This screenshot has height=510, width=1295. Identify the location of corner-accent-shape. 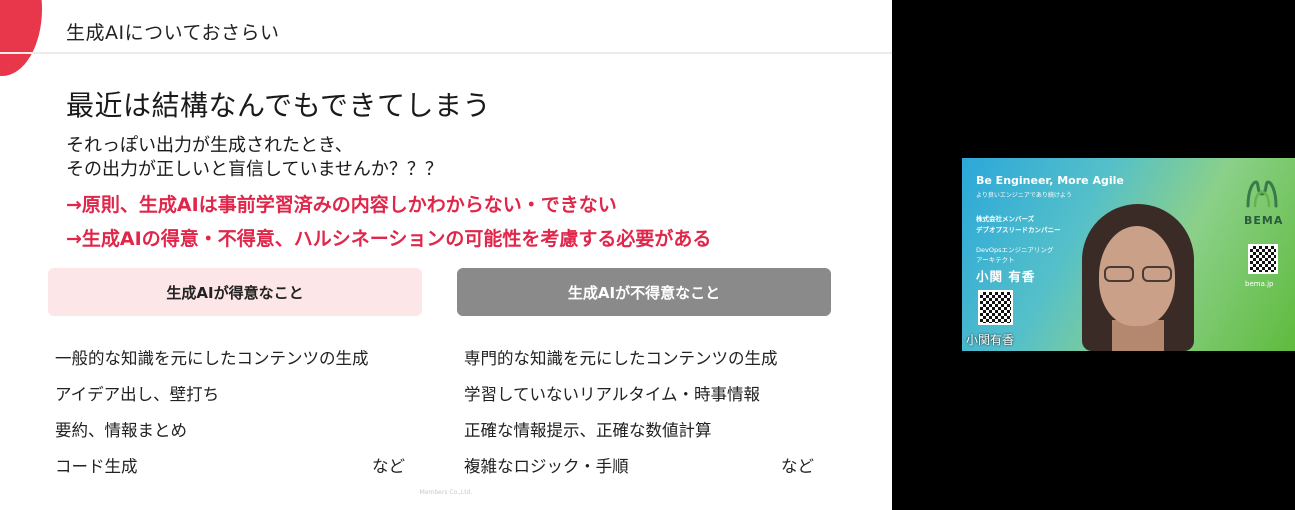
(21, 38).